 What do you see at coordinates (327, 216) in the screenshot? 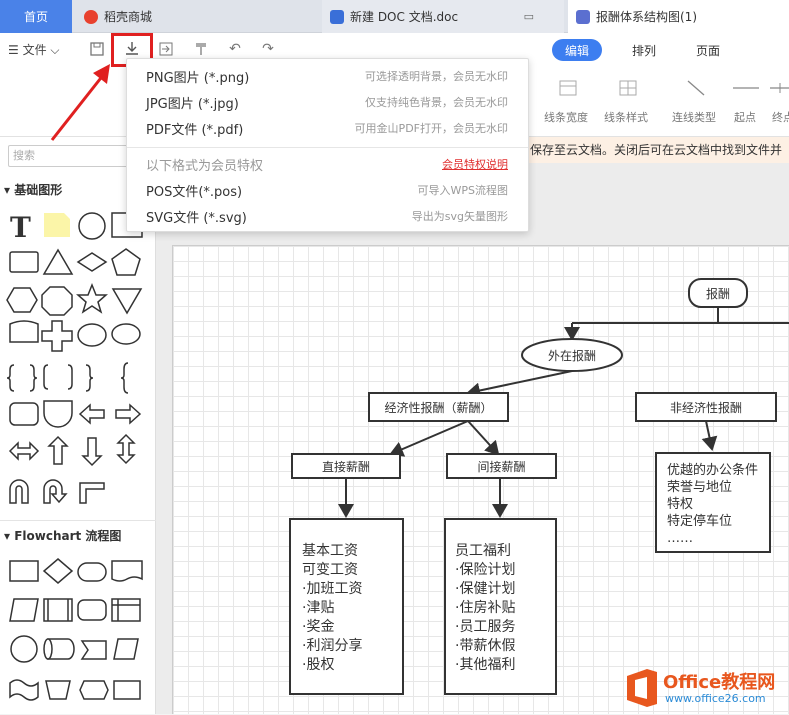
I see `export-svg-item: SVG文件 (*.svg) 导出为svg矢量图形` at bounding box center [327, 216].